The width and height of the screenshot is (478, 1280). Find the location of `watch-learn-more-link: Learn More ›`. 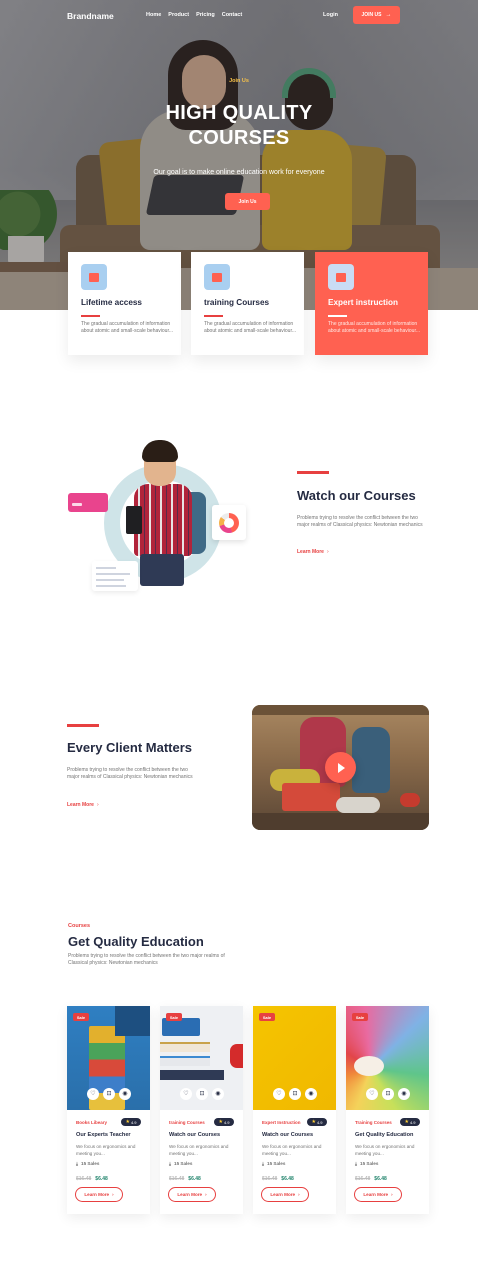

watch-learn-more-link: Learn More › is located at coordinates (313, 552).